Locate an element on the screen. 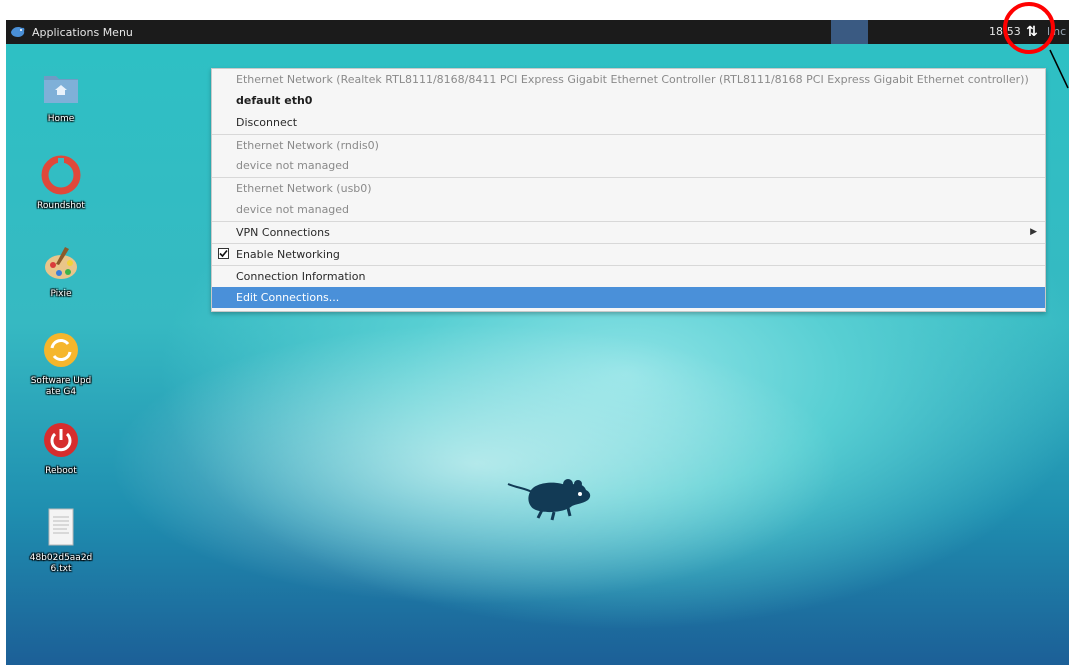 The image size is (1069, 665). menu-item-disconnect: Disconnect is located at coordinates (628, 122).